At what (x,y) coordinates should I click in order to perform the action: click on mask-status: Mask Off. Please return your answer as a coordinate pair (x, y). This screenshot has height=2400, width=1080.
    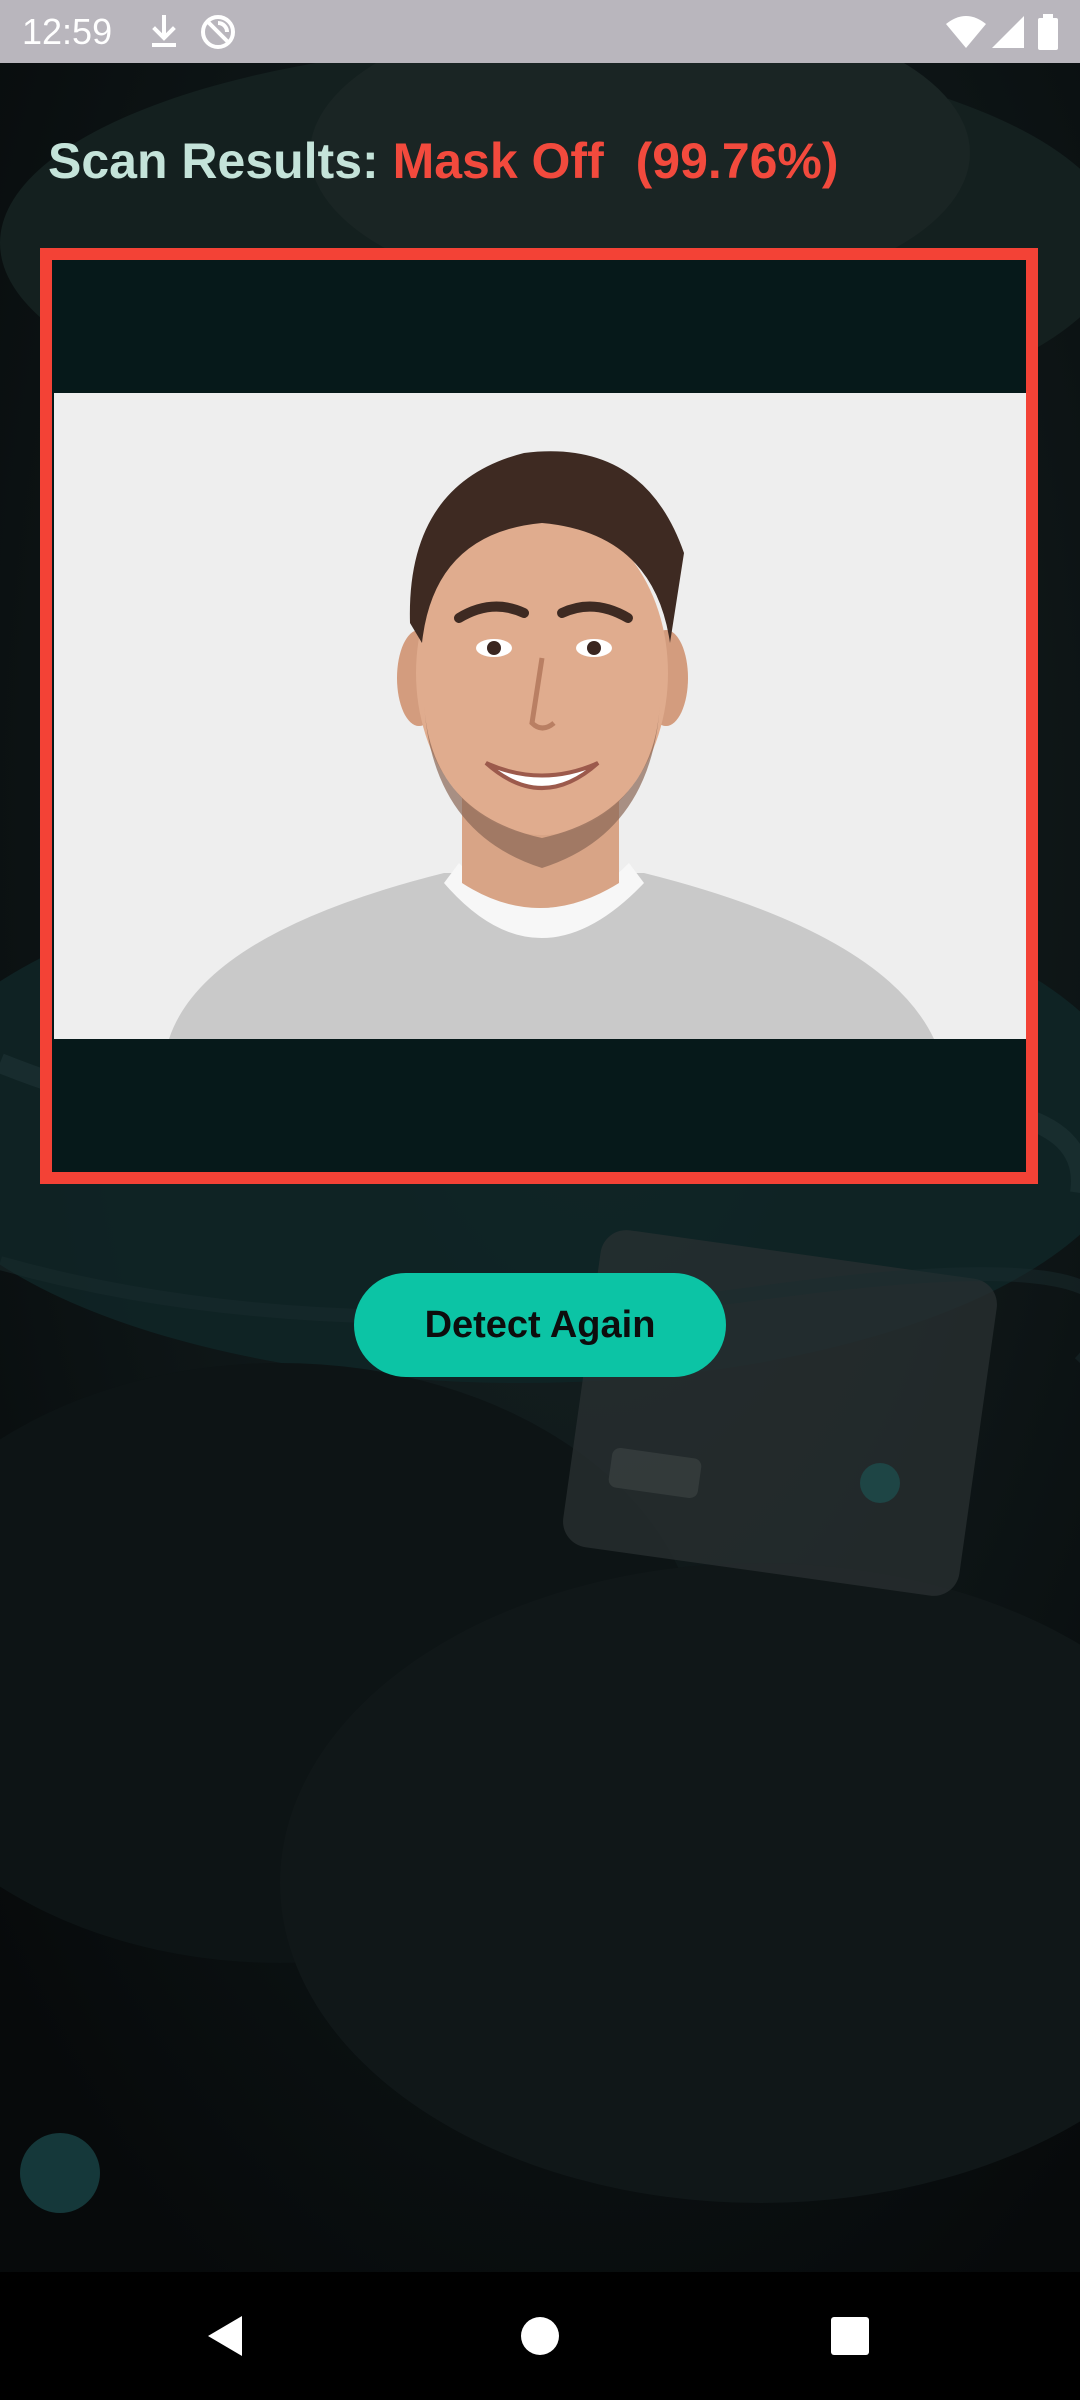
    Looking at the image, I should click on (498, 161).